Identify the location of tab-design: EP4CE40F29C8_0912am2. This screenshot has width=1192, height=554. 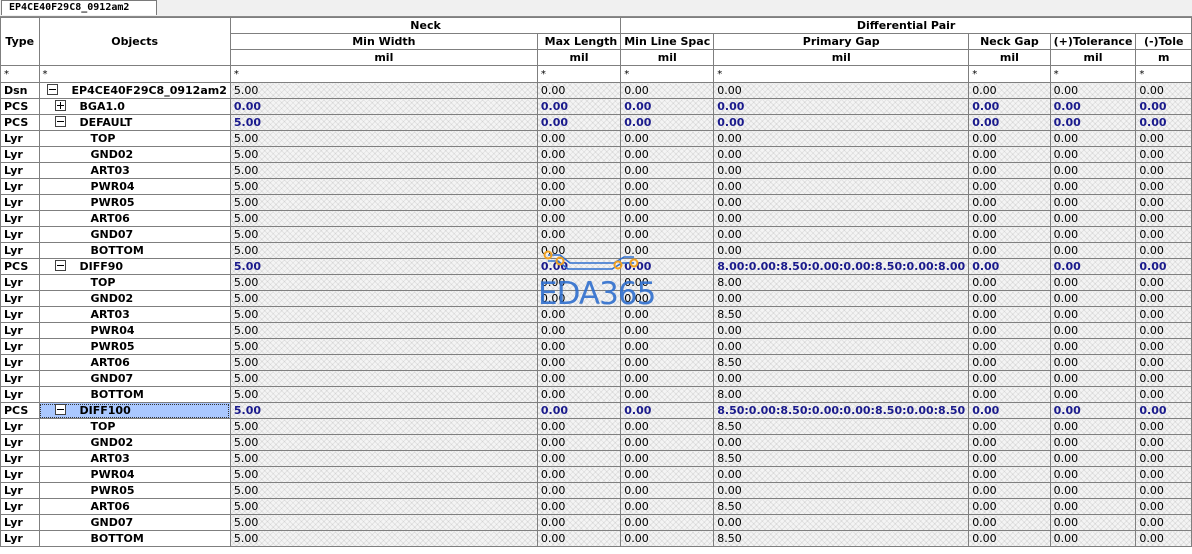
(79, 7).